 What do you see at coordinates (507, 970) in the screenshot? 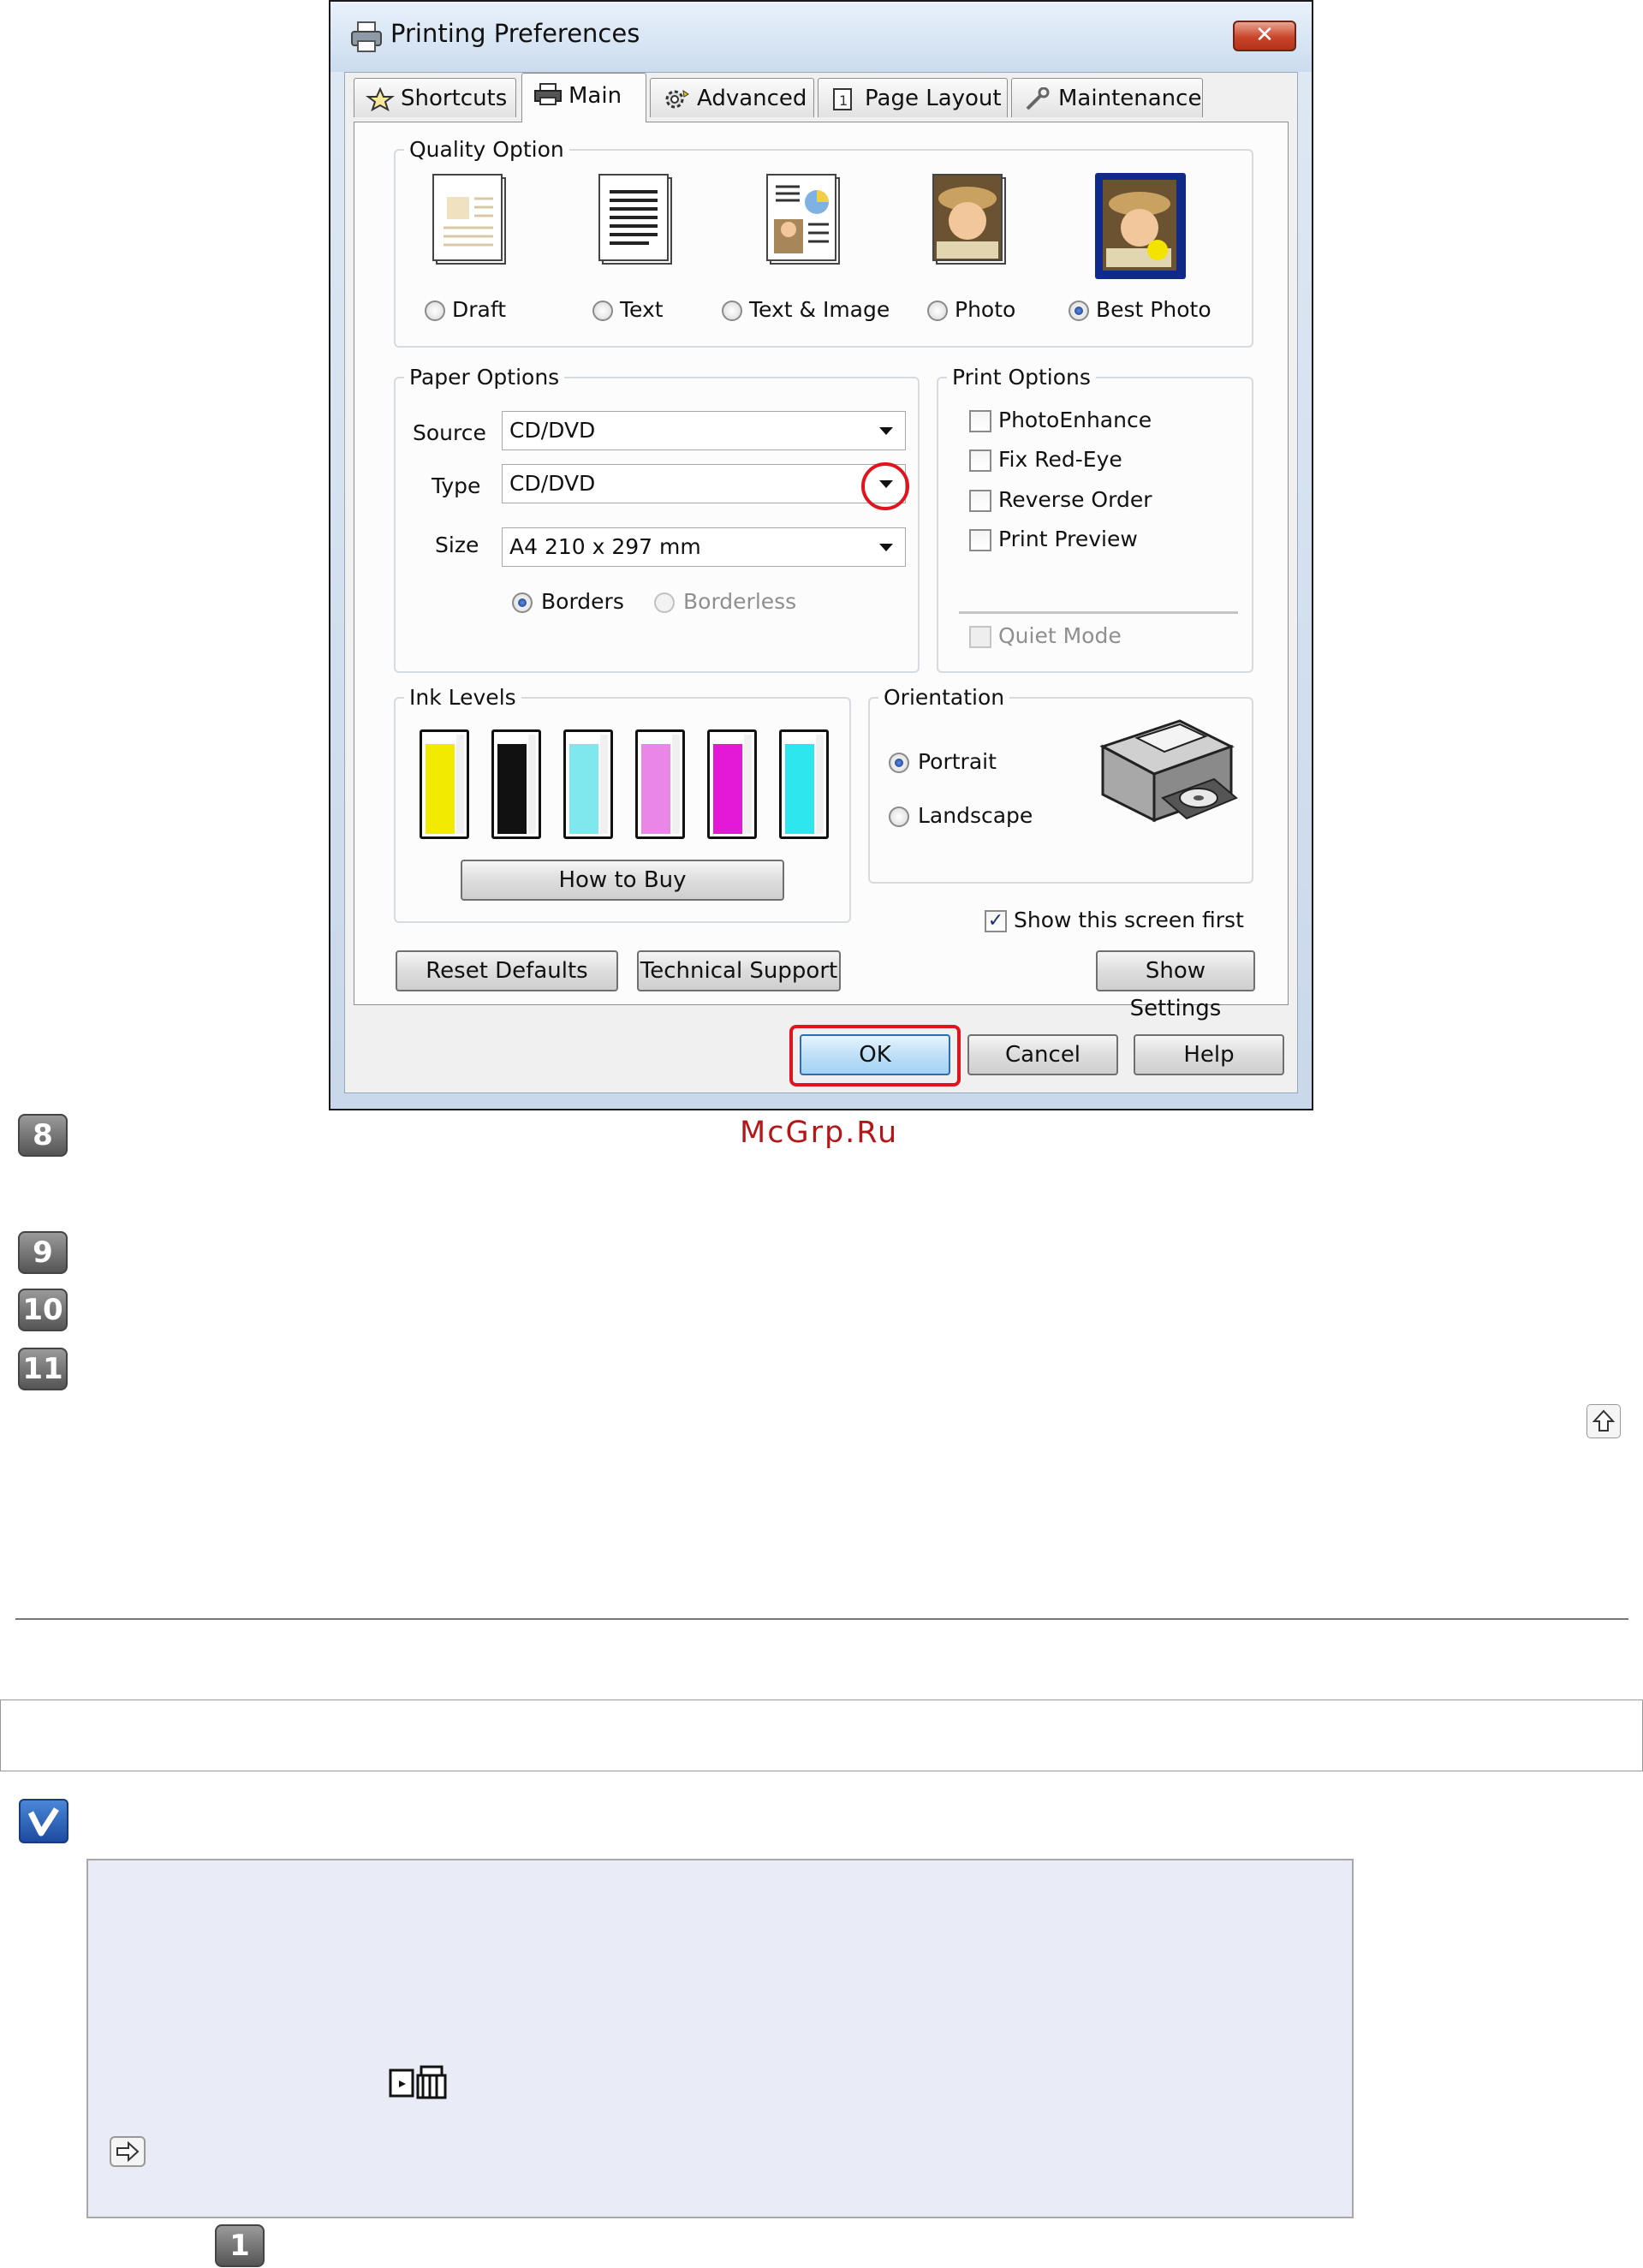
I see `reset-defaults-button: Reset Defaults` at bounding box center [507, 970].